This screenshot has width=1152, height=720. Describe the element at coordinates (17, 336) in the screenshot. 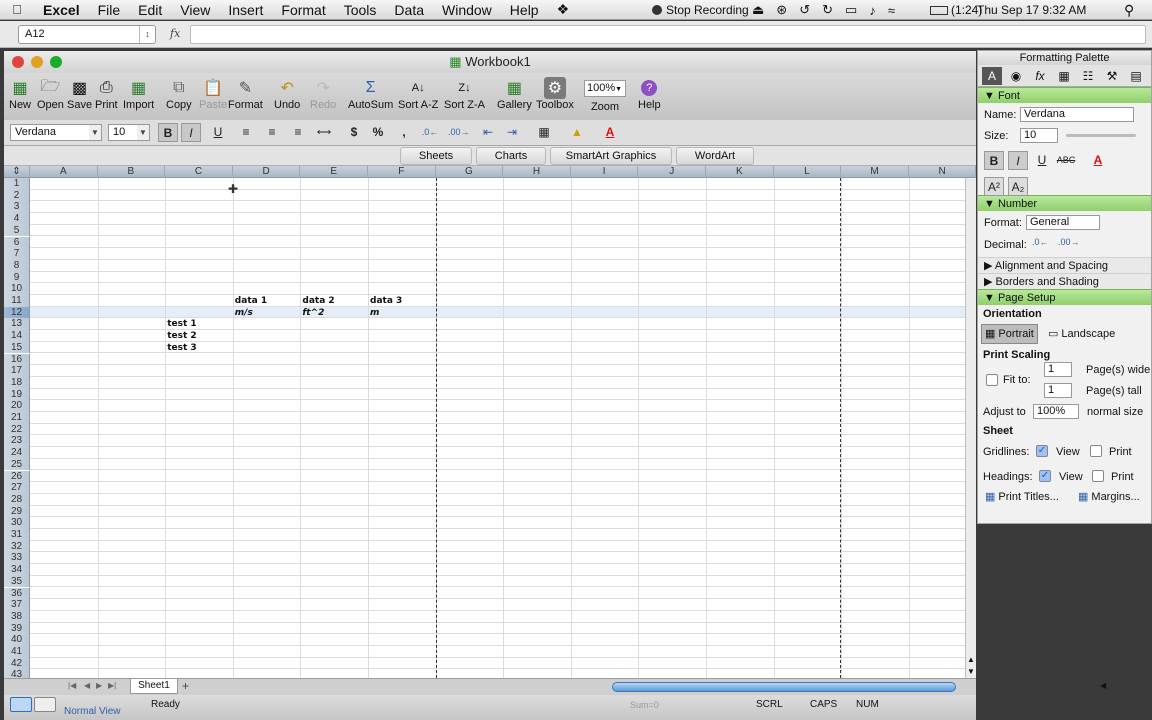

I see `row-header: 14` at that location.